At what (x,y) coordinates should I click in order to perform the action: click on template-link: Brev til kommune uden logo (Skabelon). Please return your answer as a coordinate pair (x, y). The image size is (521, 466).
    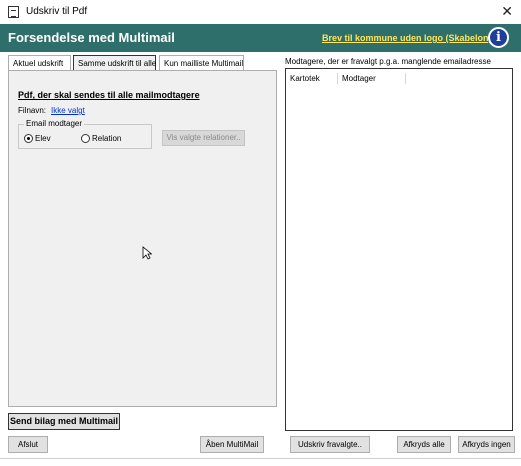
    Looking at the image, I should click on (407, 38).